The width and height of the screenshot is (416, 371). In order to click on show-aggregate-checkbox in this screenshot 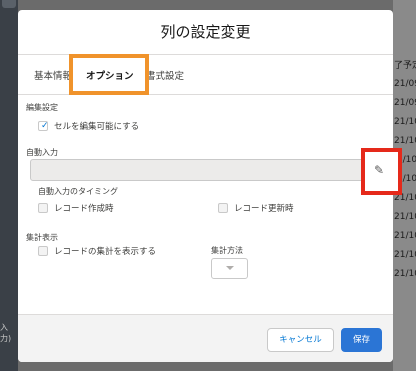, I will do `click(43, 251)`.